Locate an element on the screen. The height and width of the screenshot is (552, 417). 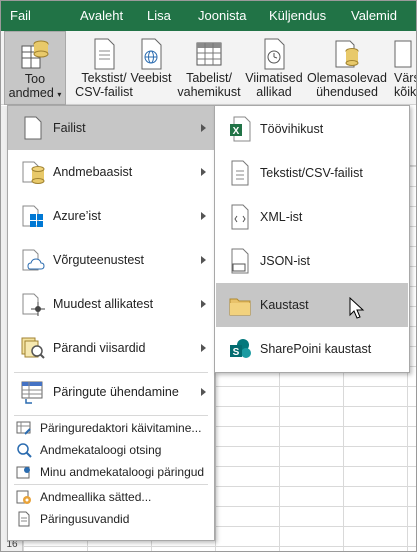
submenu-item-label: Tekstist/CSV-failist is located at coordinates (311, 173).